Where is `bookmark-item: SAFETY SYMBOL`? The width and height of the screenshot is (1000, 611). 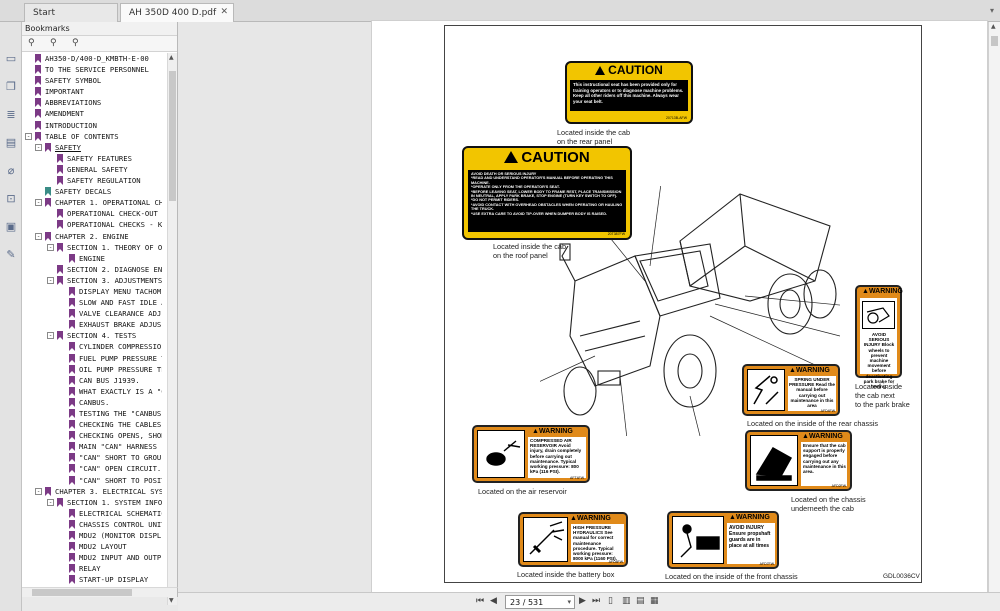
bookmark-item: SAFETY SYMBOL is located at coordinates (94, 80).